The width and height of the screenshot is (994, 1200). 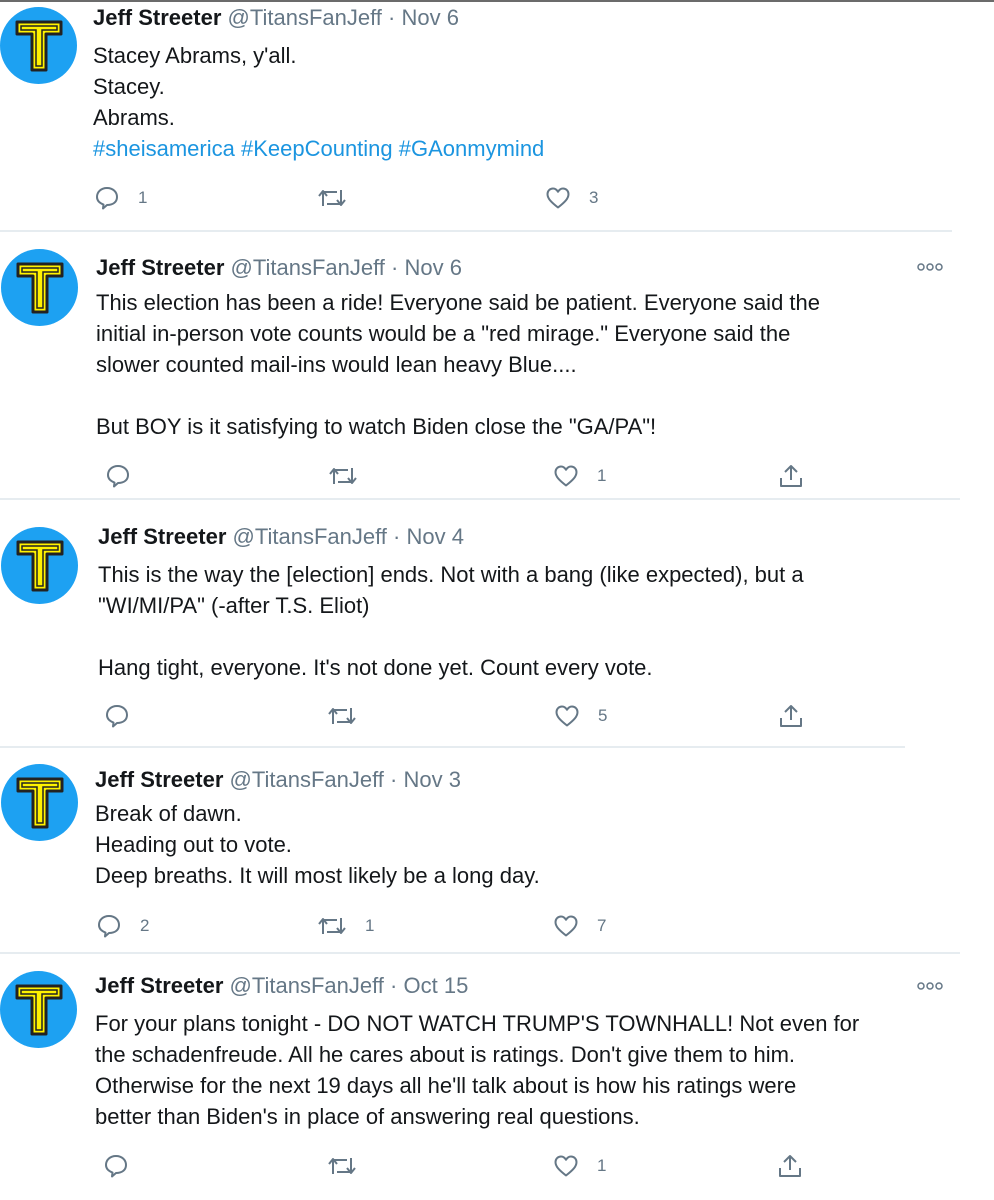 I want to click on like-count: 7, so click(x=602, y=925).